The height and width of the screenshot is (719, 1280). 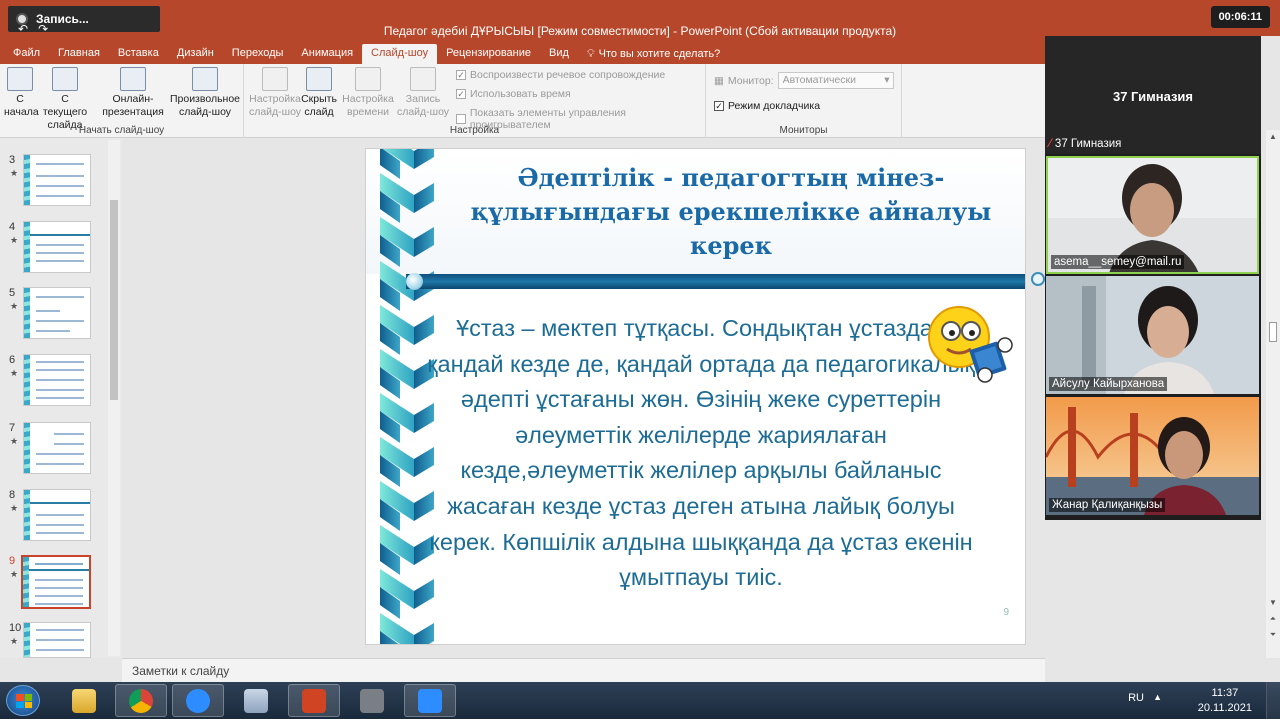 What do you see at coordinates (400, 54) in the screenshot?
I see `tab-slideshow: Слайд-шоу` at bounding box center [400, 54].